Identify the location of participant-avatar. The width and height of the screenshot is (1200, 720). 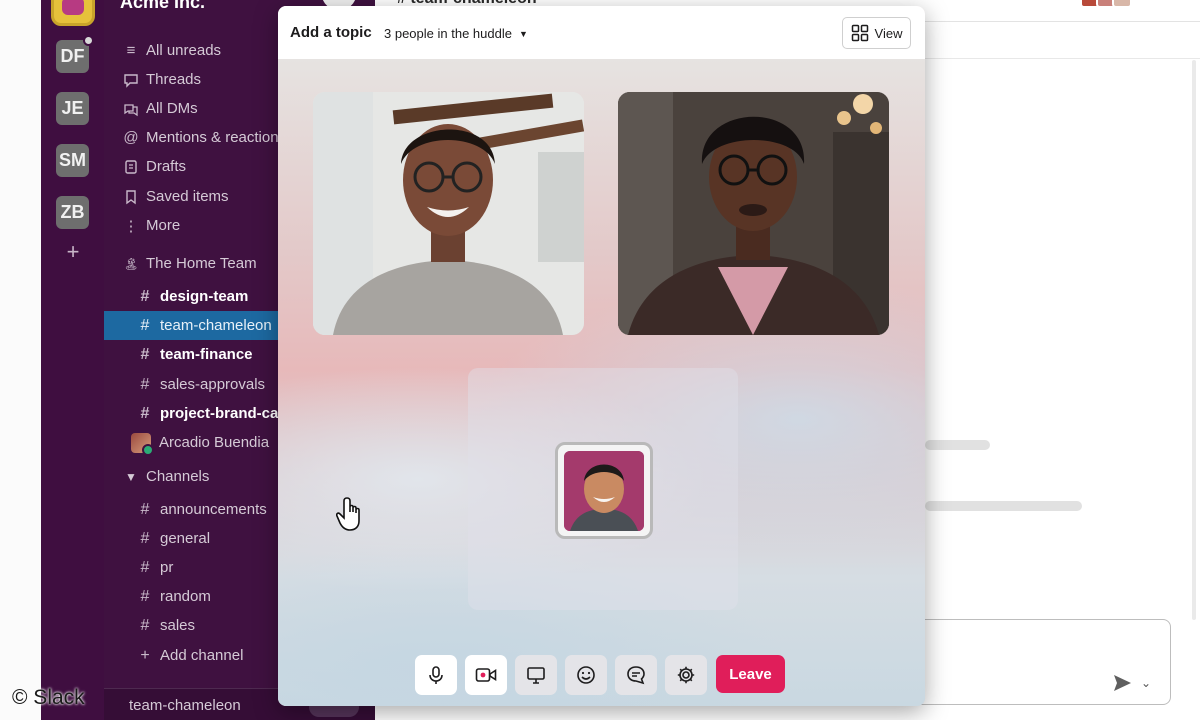
(604, 490).